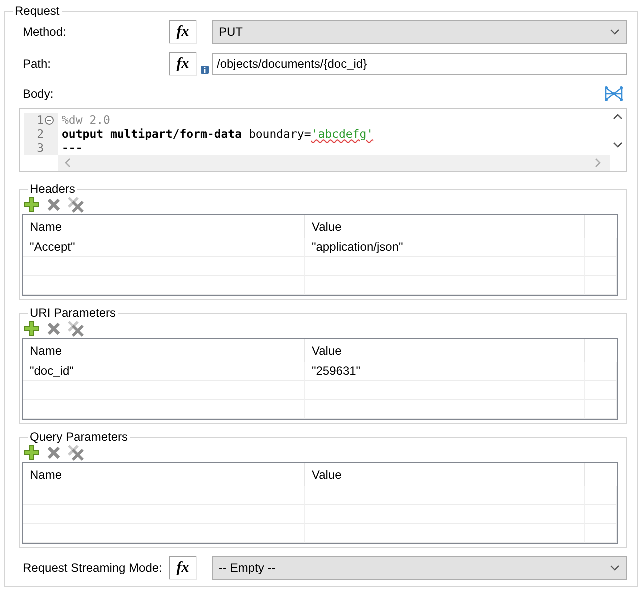 This screenshot has width=644, height=601. Describe the element at coordinates (40, 148) in the screenshot. I see `line-number: 3` at that location.